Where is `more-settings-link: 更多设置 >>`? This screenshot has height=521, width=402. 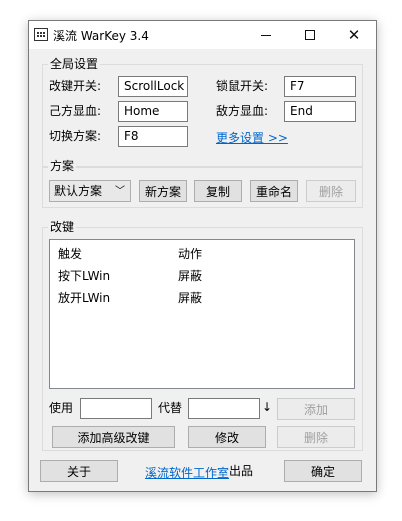 more-settings-link: 更多设置 >> is located at coordinates (252, 137).